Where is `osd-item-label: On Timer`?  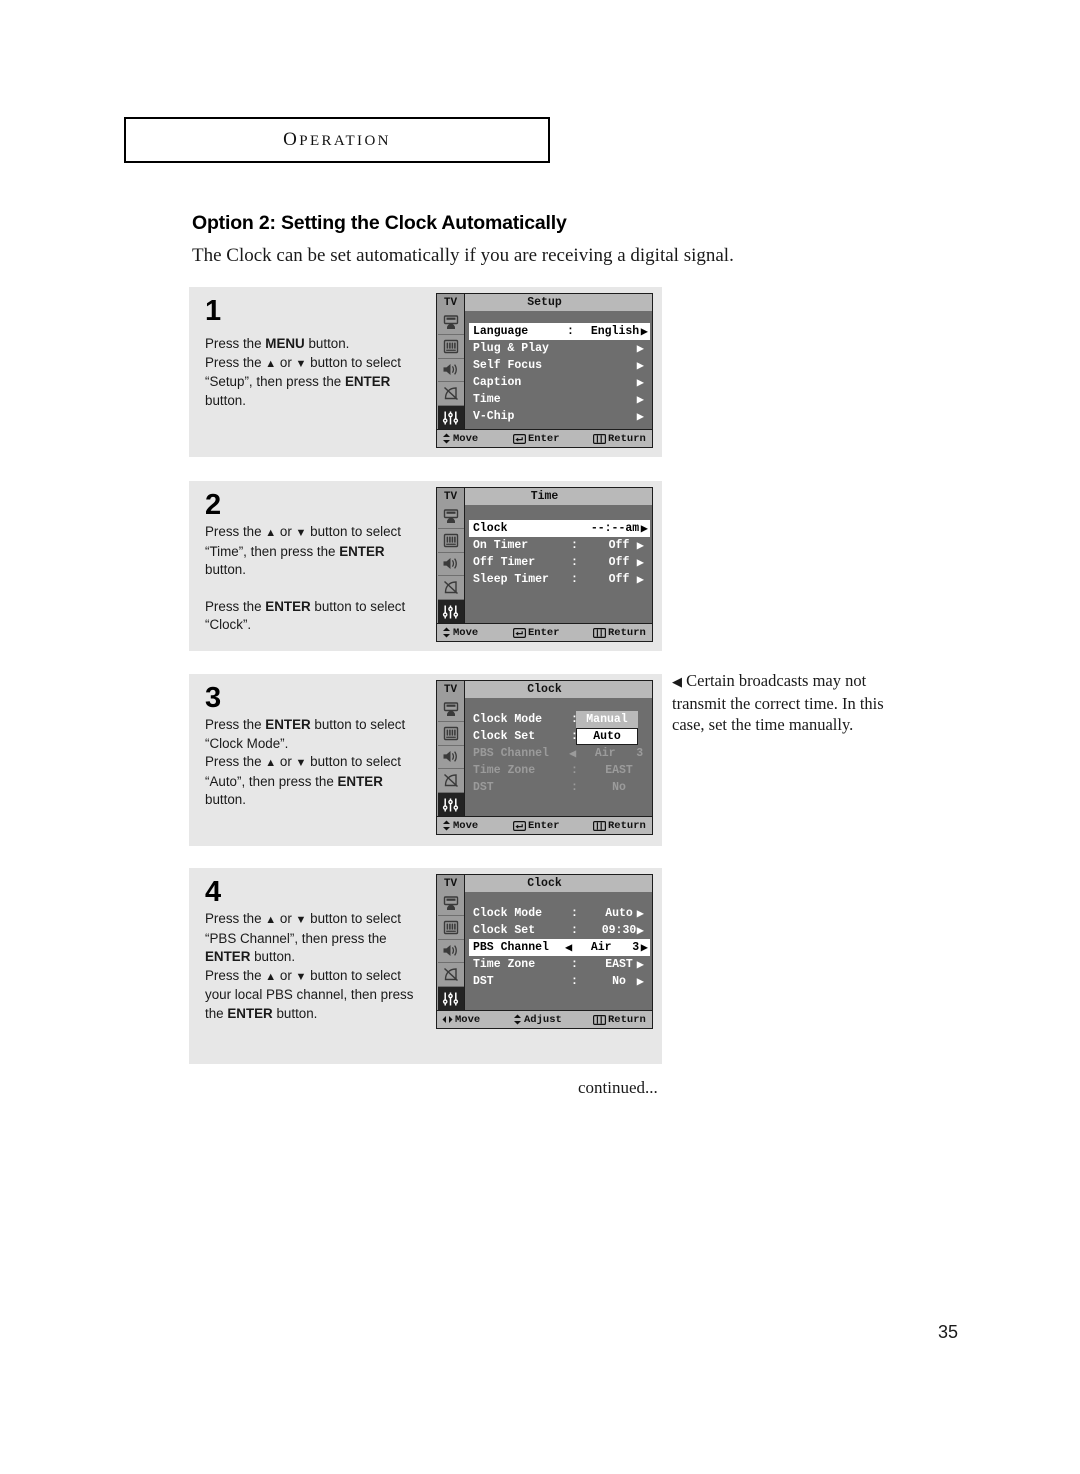 osd-item-label: On Timer is located at coordinates (501, 545).